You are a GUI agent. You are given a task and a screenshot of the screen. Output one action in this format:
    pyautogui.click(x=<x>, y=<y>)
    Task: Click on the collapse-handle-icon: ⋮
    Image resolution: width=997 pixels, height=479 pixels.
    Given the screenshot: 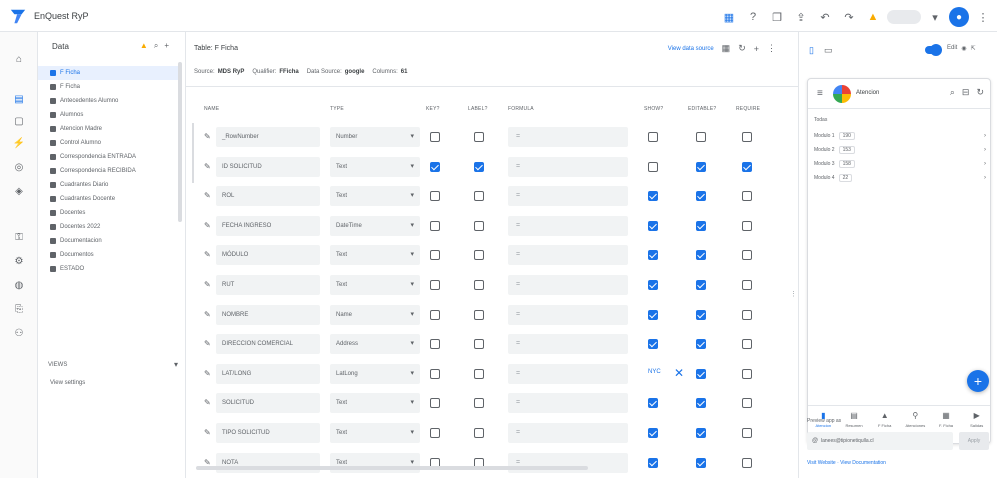 What is the action you would take?
    pyautogui.click(x=793, y=294)
    